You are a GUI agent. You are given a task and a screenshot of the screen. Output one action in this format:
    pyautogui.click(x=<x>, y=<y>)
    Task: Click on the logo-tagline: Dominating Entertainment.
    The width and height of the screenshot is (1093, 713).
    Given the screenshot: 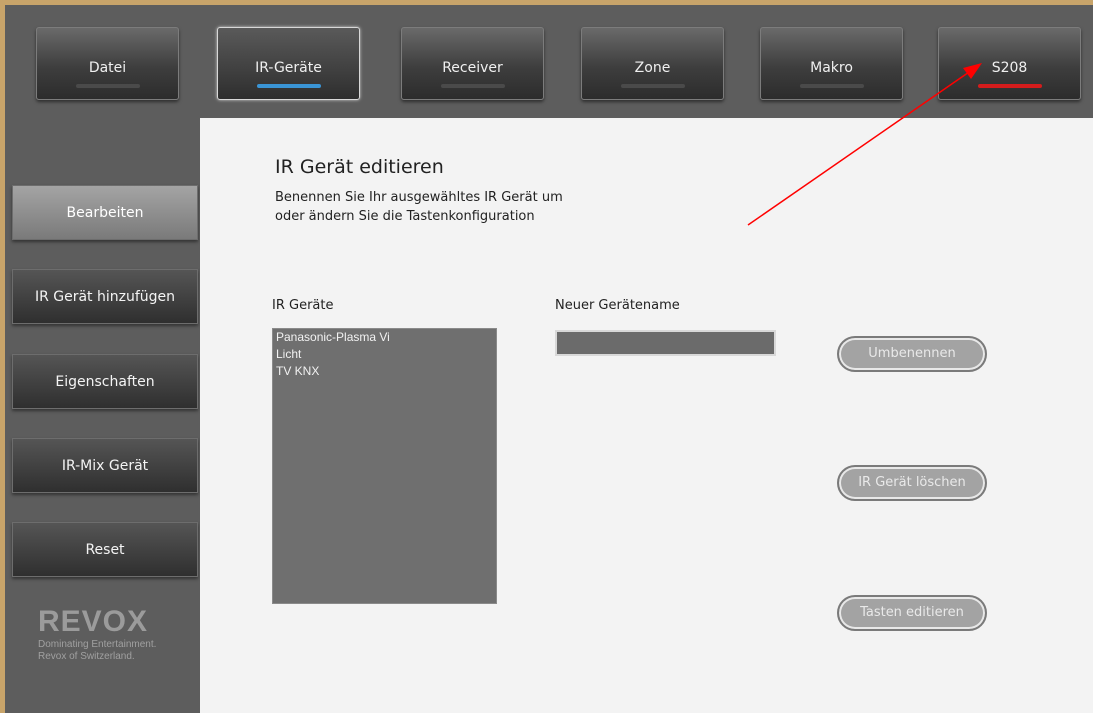 What is the action you would take?
    pyautogui.click(x=97, y=644)
    